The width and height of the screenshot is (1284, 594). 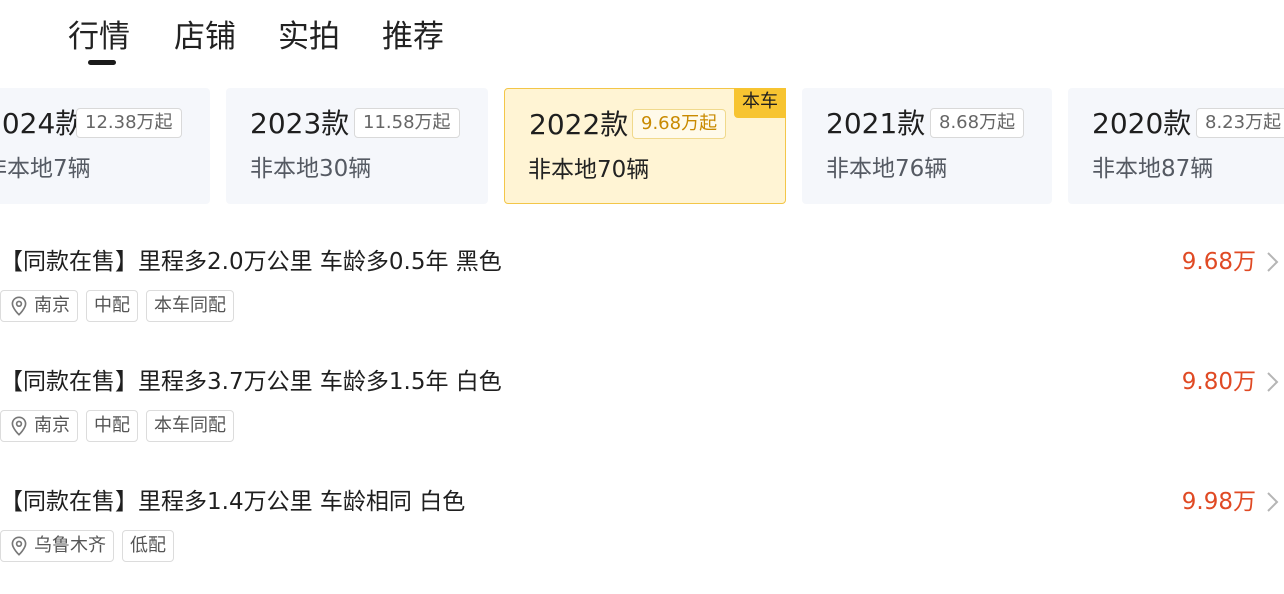 I want to click on year-card-price: 8.68万起, so click(x=977, y=123).